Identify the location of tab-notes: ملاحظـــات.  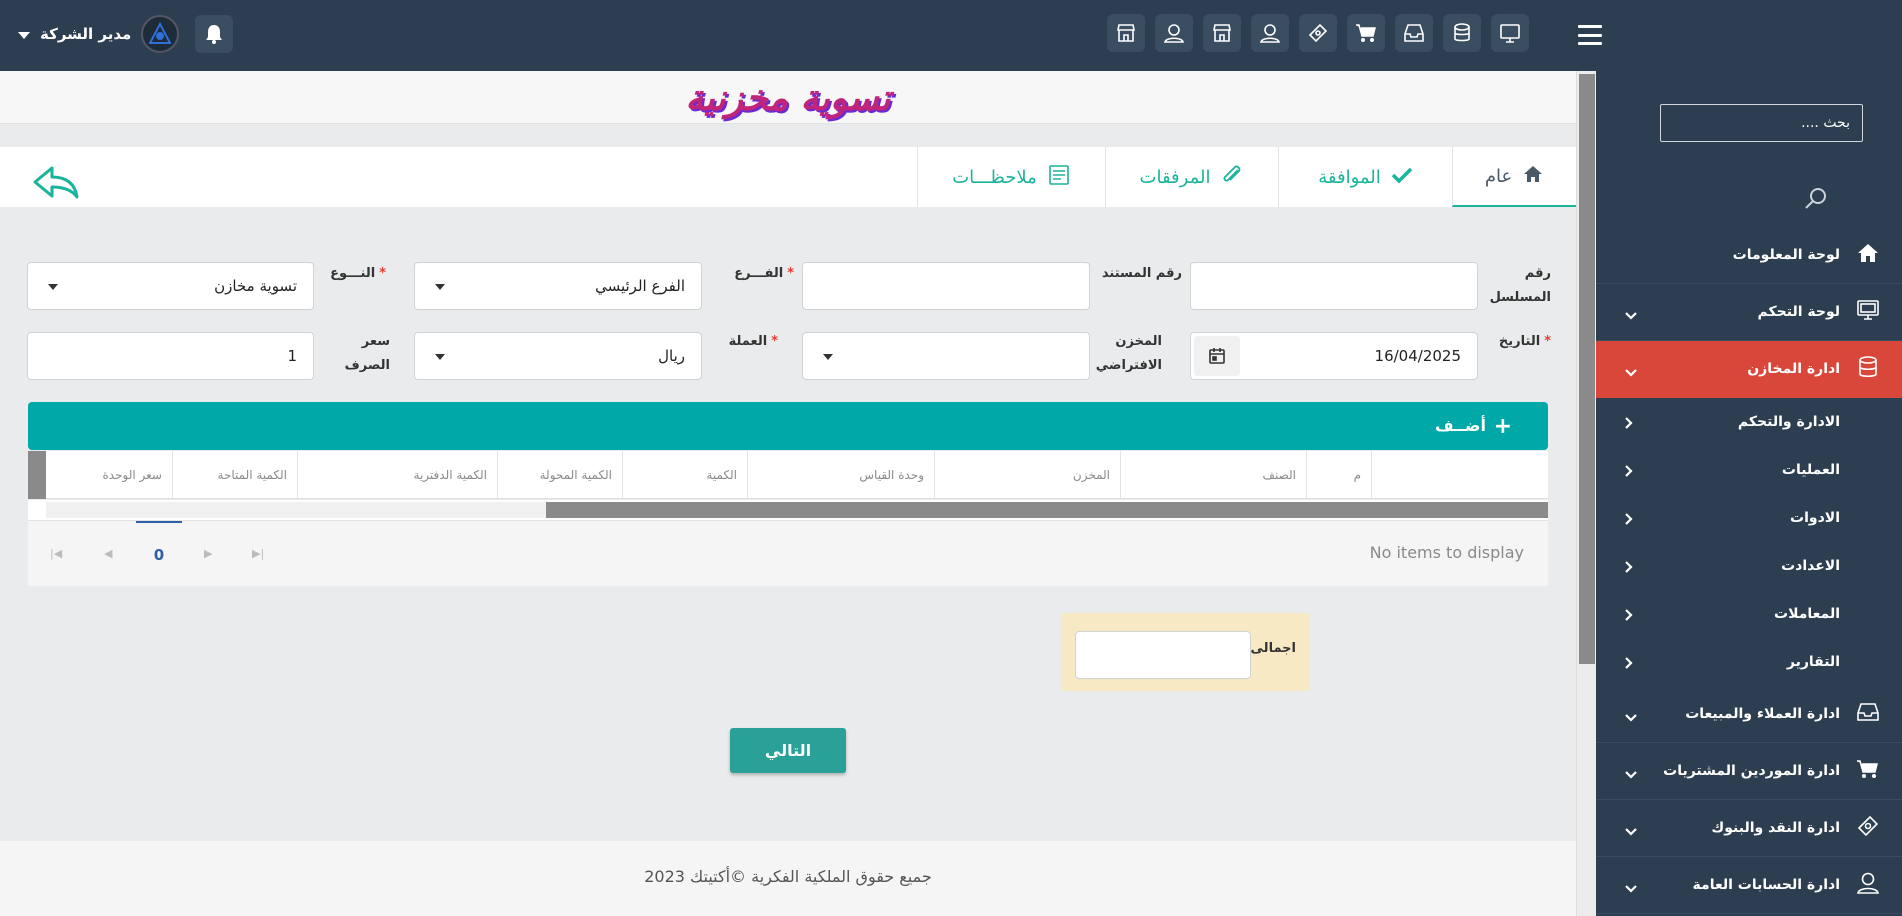
(1011, 177).